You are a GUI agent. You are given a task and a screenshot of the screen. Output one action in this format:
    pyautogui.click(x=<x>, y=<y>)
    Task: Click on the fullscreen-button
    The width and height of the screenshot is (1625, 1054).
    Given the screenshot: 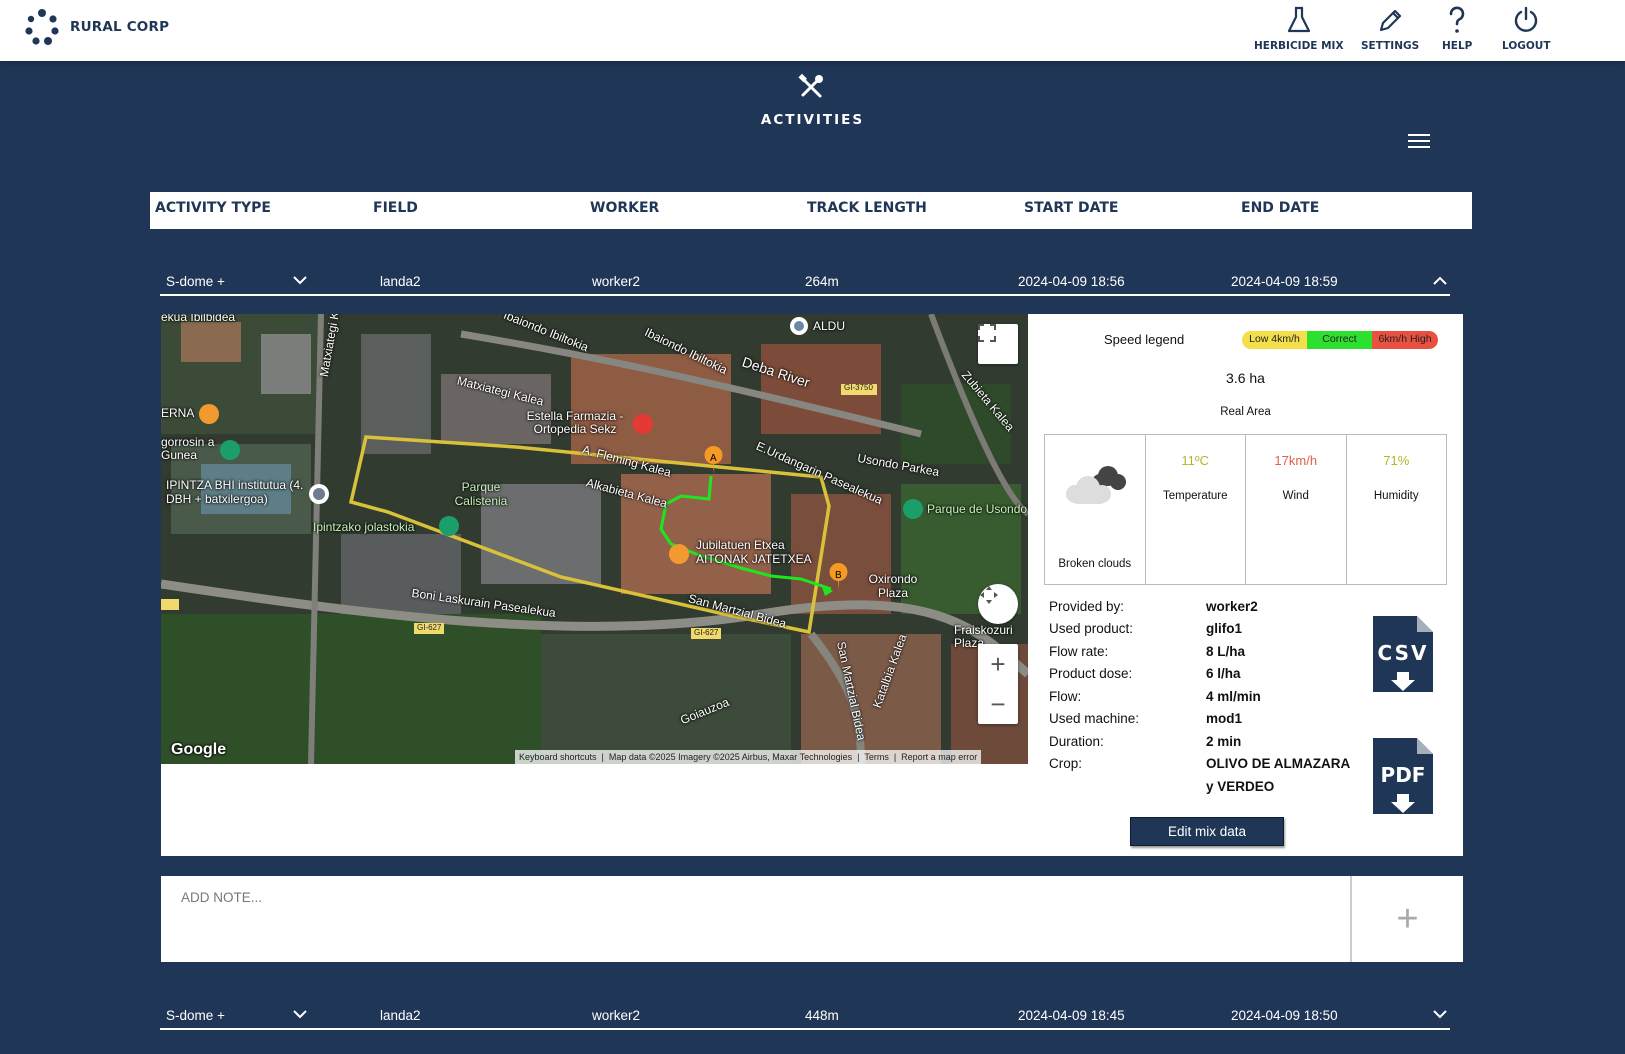 What is the action you would take?
    pyautogui.click(x=998, y=344)
    